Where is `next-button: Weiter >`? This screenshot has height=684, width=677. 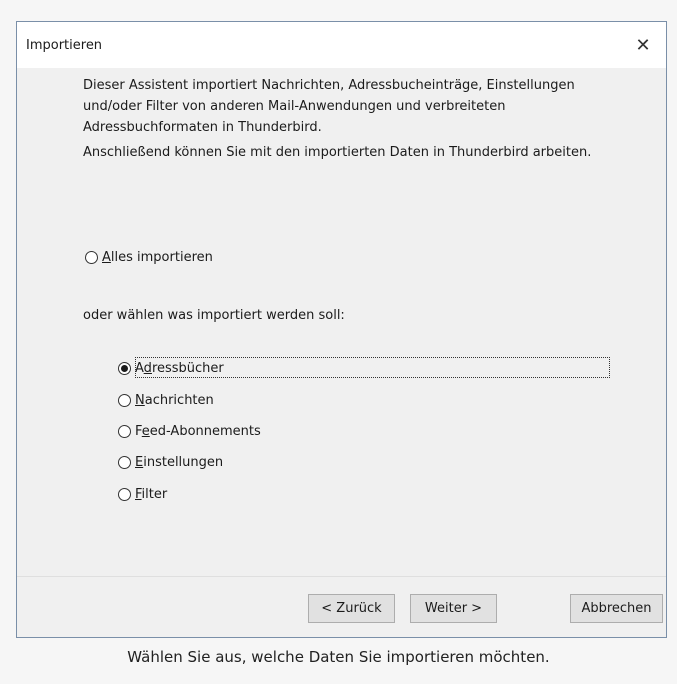 next-button: Weiter > is located at coordinates (453, 608).